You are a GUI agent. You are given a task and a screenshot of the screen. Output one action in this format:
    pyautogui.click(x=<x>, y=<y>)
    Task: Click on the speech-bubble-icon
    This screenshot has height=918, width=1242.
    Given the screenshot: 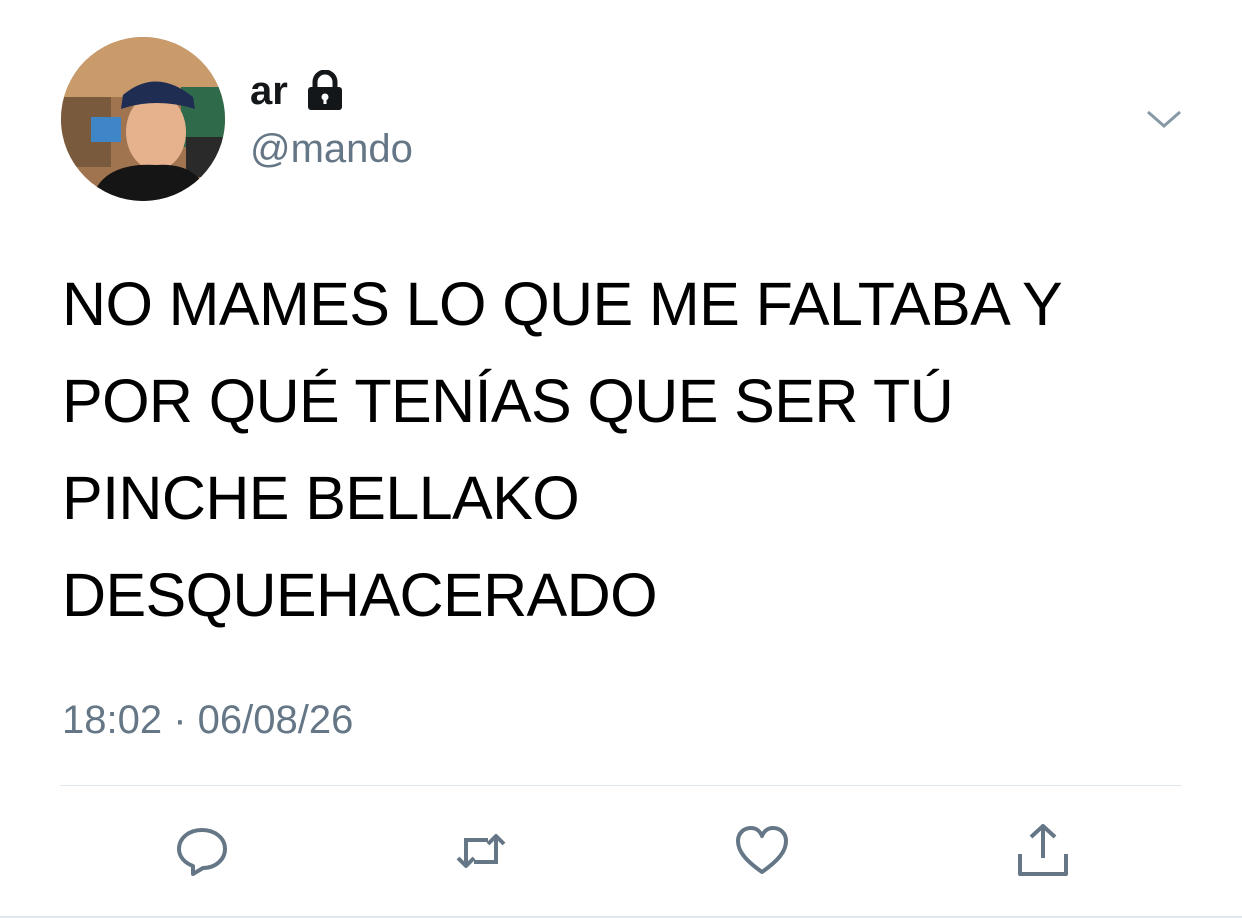 What is the action you would take?
    pyautogui.click(x=202, y=852)
    